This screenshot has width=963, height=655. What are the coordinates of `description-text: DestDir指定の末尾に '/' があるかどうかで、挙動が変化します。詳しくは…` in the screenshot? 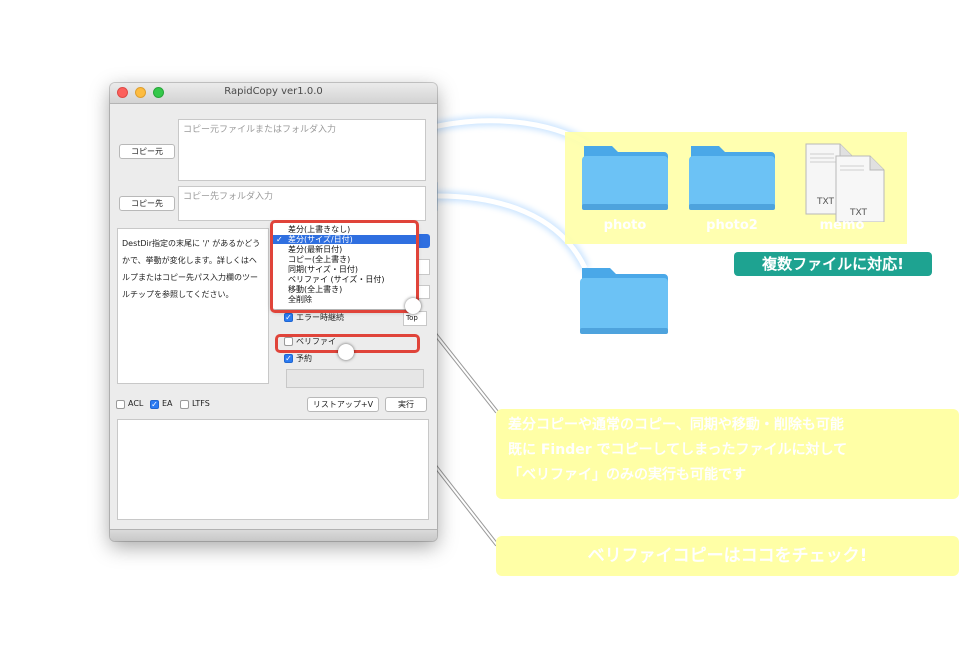 It's located at (193, 306).